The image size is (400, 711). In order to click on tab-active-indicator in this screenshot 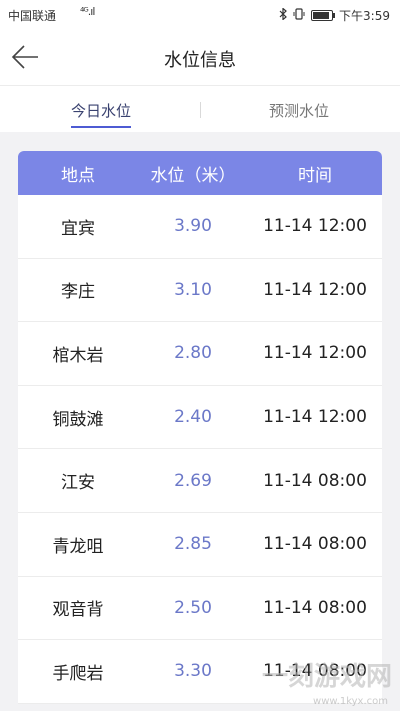, I will do `click(101, 127)`.